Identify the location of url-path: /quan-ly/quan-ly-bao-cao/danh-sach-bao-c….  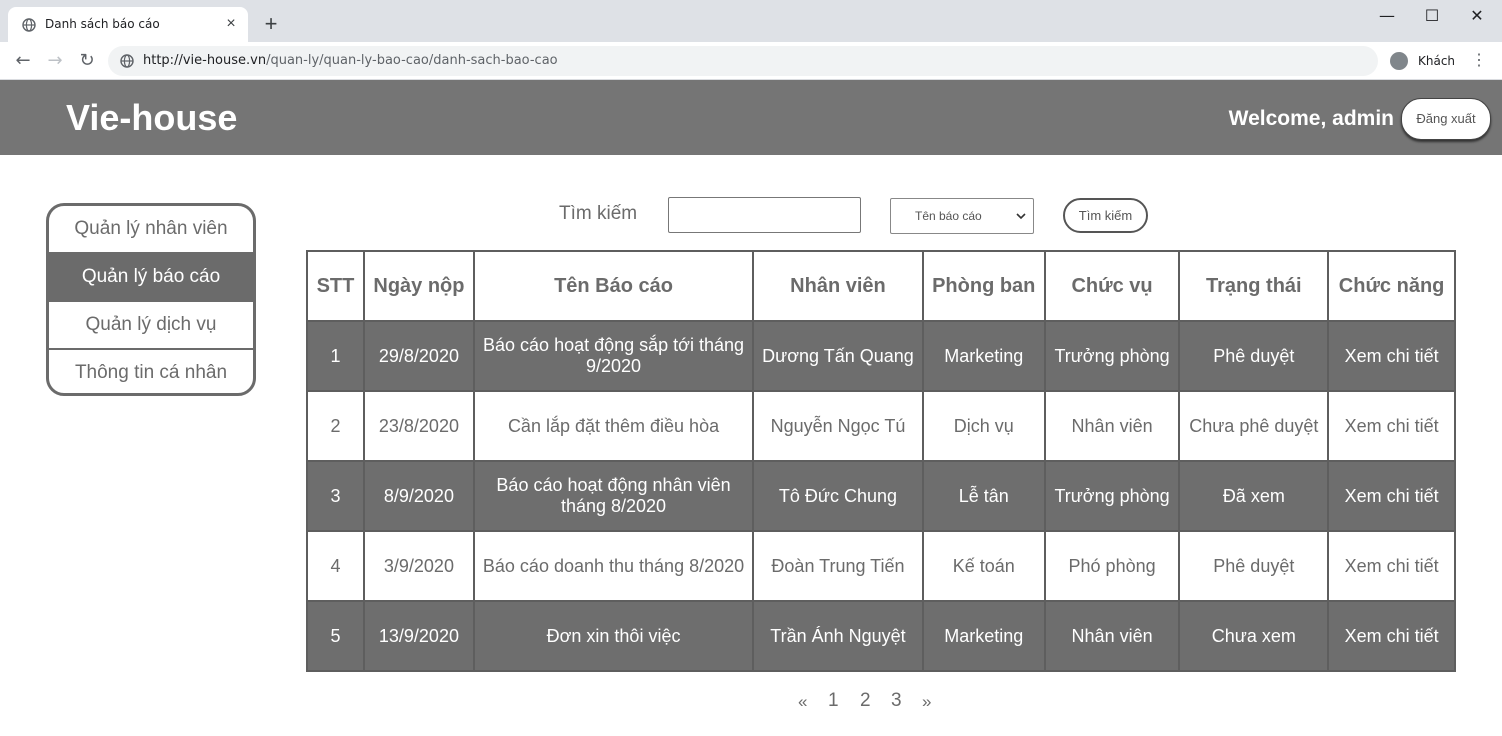
(412, 60).